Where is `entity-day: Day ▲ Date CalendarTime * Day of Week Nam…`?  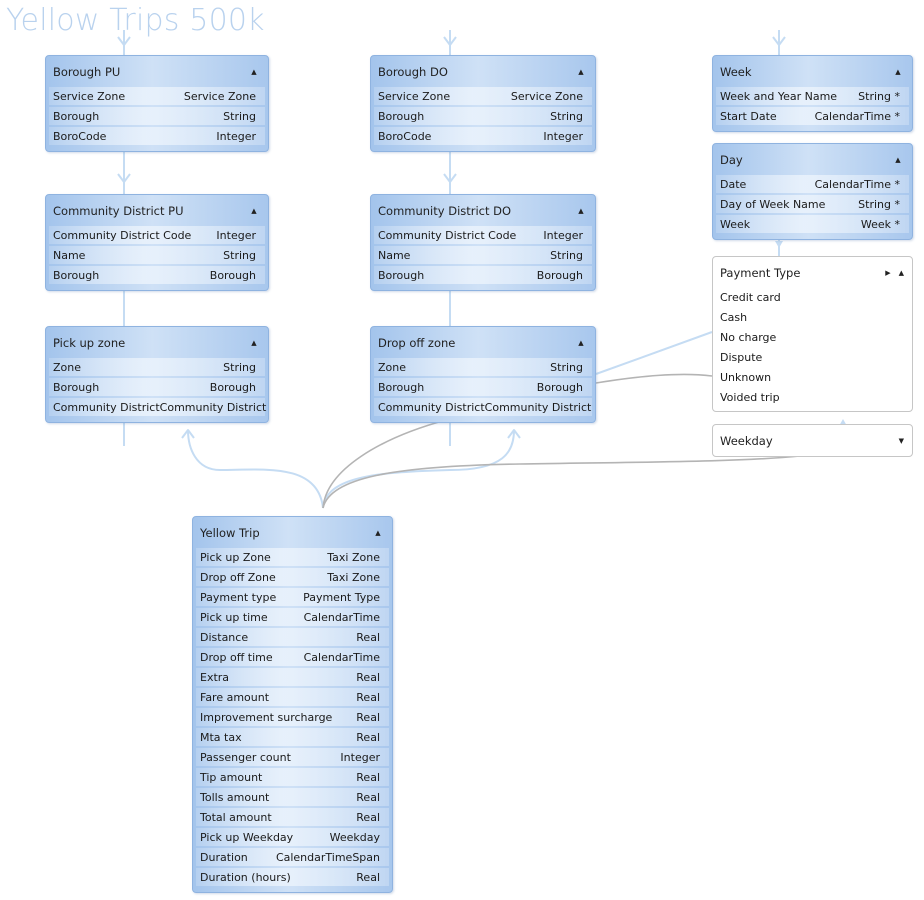 entity-day: Day ▲ Date CalendarTime * Day of Week Nam… is located at coordinates (812, 191).